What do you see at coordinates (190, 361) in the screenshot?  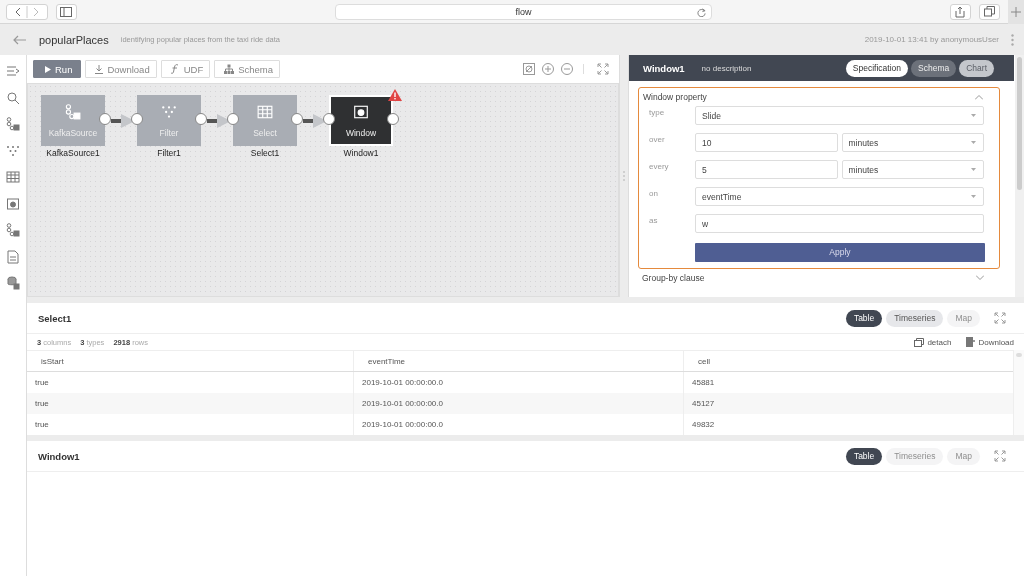 I see `column-header: isStart` at bounding box center [190, 361].